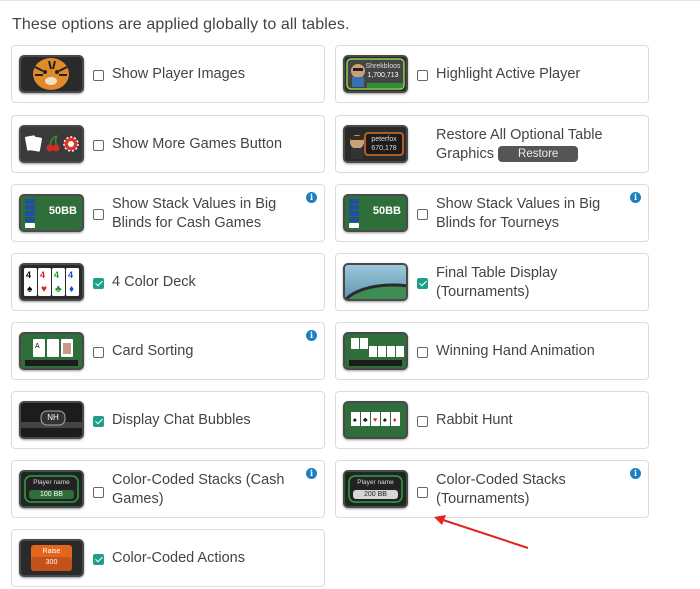 The height and width of the screenshot is (589, 700). What do you see at coordinates (384, 139) in the screenshot?
I see `peterfox-name: peterfox` at bounding box center [384, 139].